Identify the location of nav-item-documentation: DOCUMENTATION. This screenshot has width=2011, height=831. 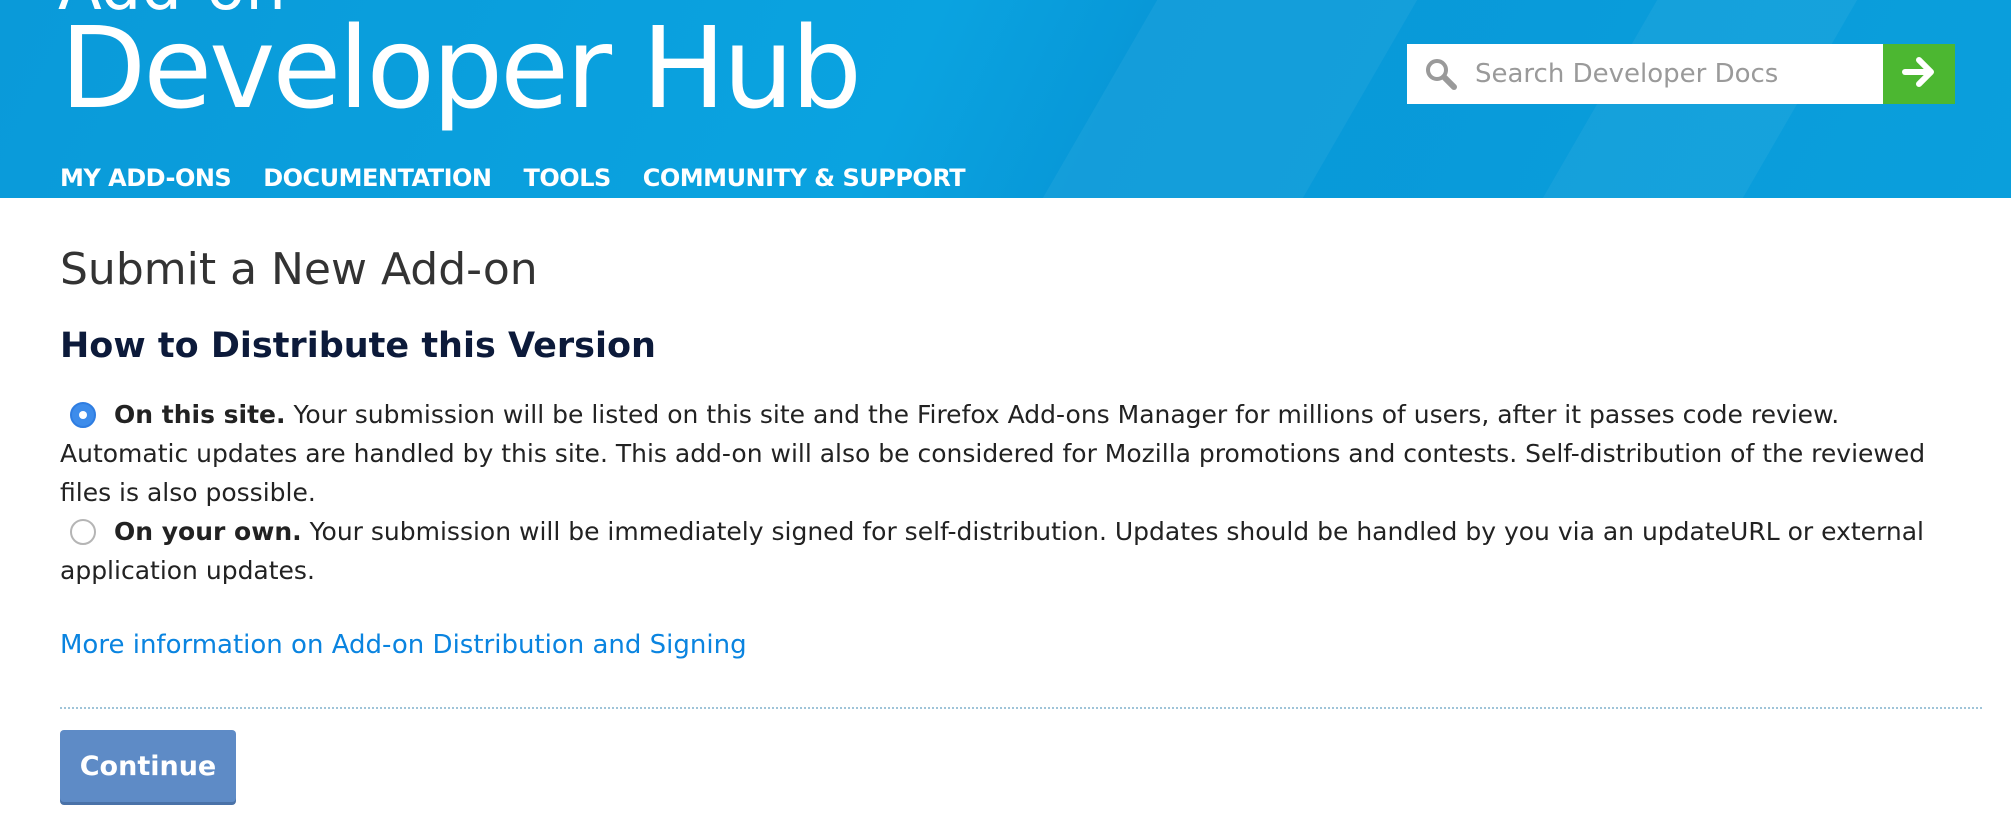
(377, 178).